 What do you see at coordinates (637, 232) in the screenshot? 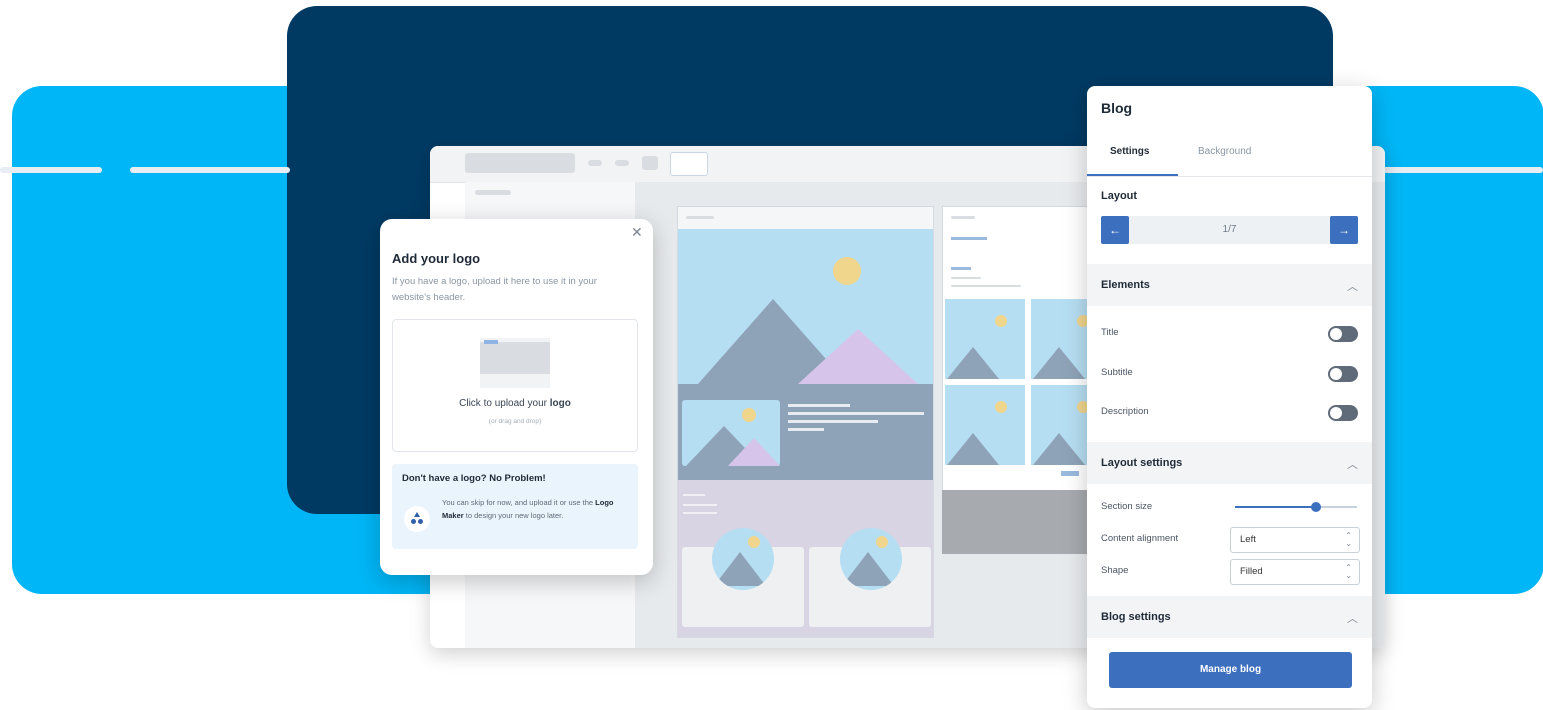
I see `close-icon: ✕` at bounding box center [637, 232].